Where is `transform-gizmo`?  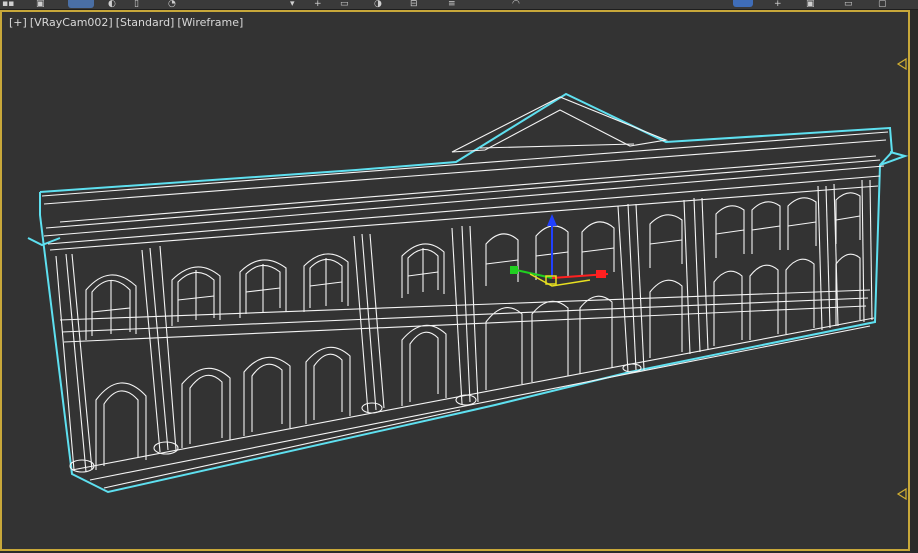 transform-gizmo is located at coordinates (559, 250).